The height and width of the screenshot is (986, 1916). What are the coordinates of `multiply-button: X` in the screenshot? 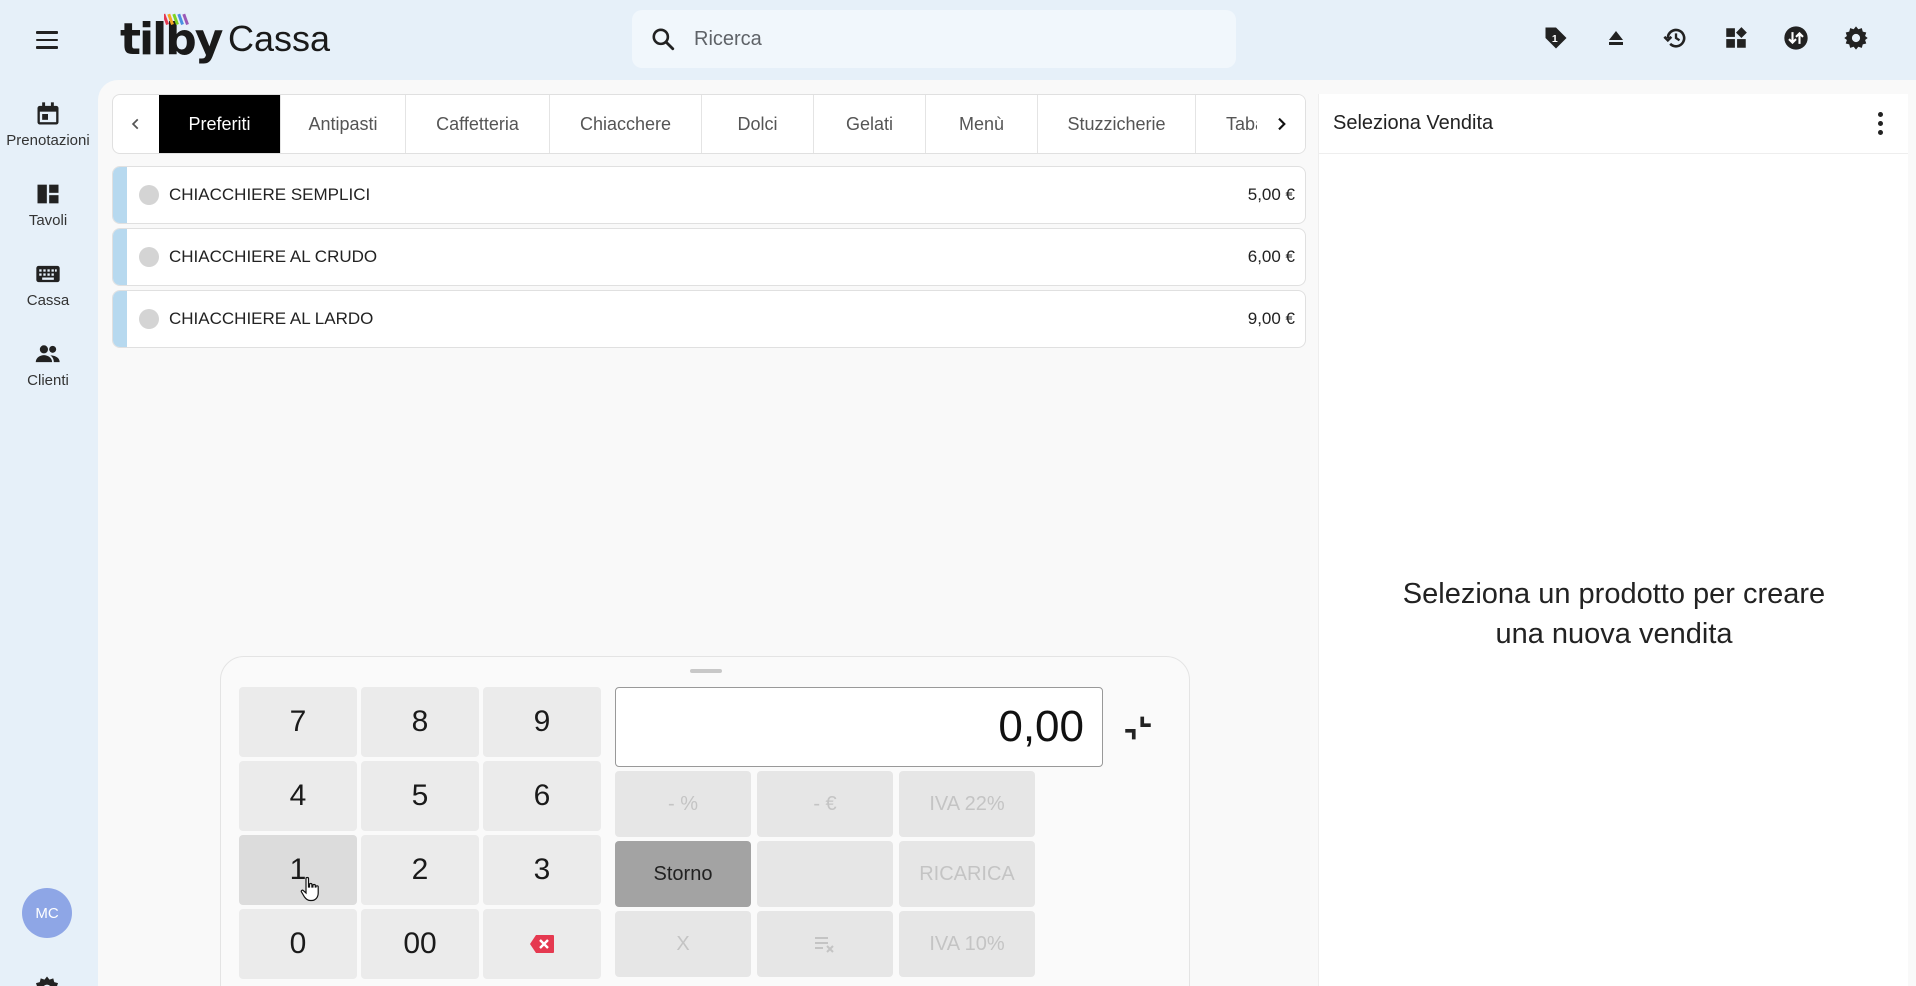 It's located at (683, 944).